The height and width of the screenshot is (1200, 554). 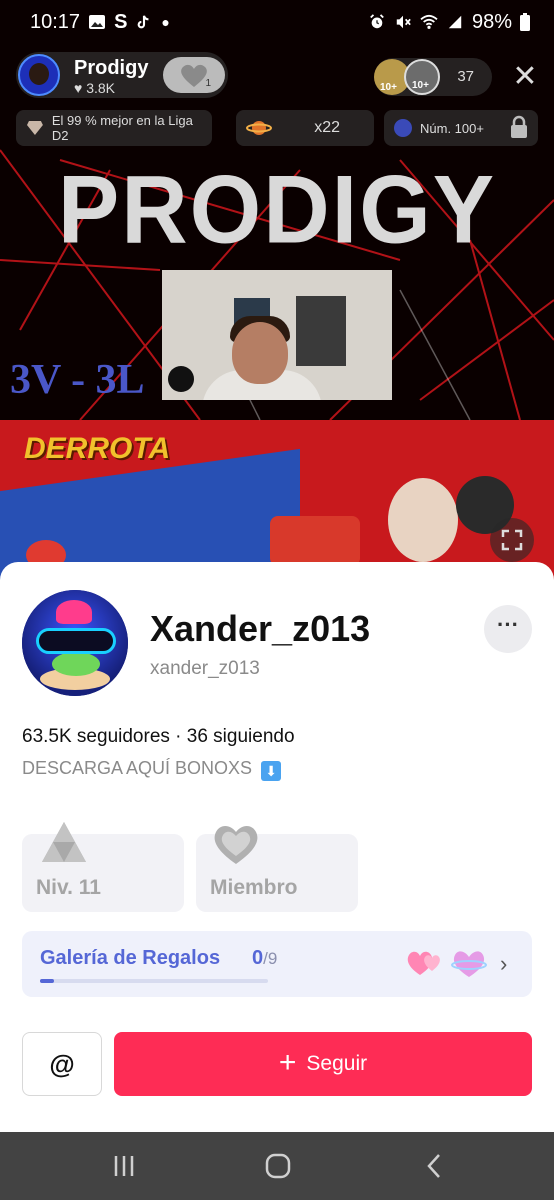 What do you see at coordinates (254, 887) in the screenshot?
I see `member-label: Miembro` at bounding box center [254, 887].